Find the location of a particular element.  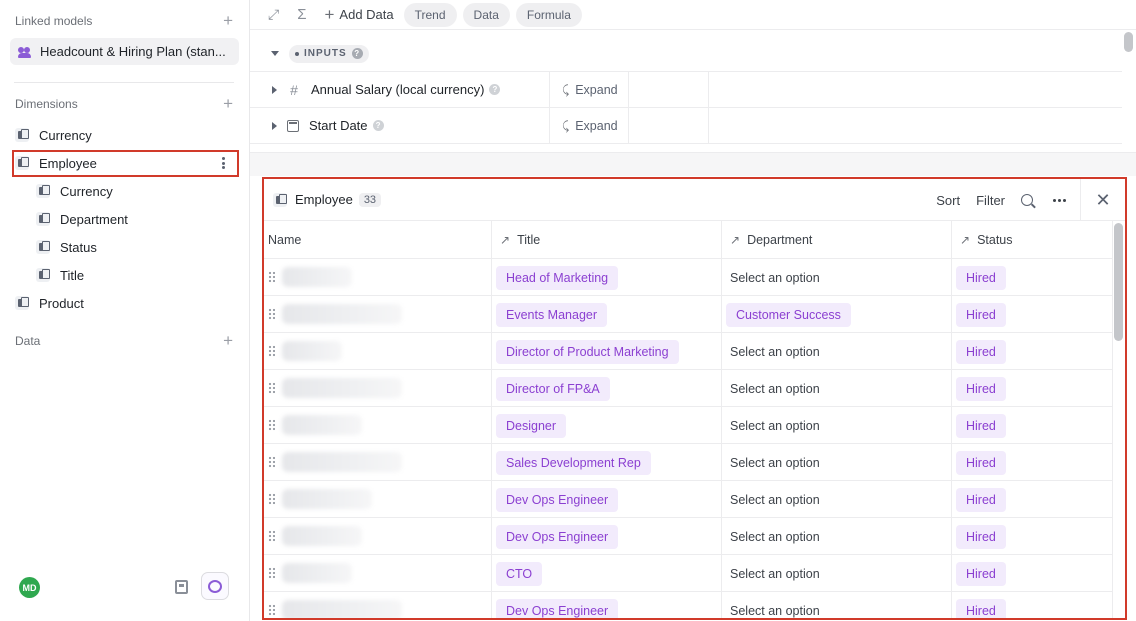

input-name: Start Date is located at coordinates (338, 125).